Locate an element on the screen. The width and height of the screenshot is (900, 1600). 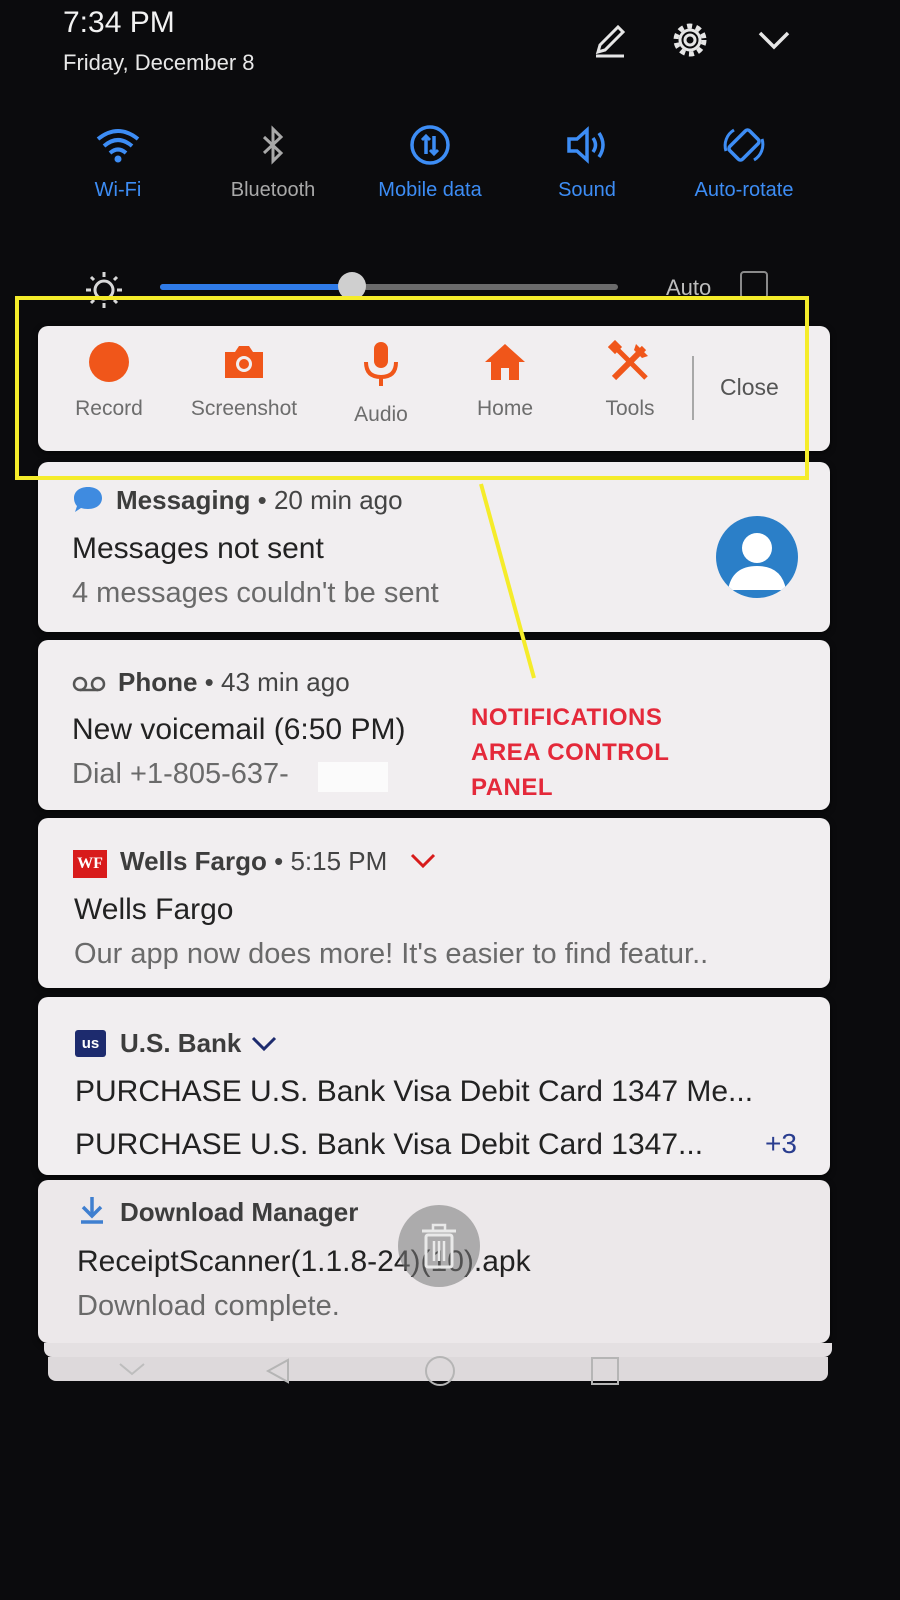
notification-body: Dial +1-805-637- is located at coordinates (180, 774).